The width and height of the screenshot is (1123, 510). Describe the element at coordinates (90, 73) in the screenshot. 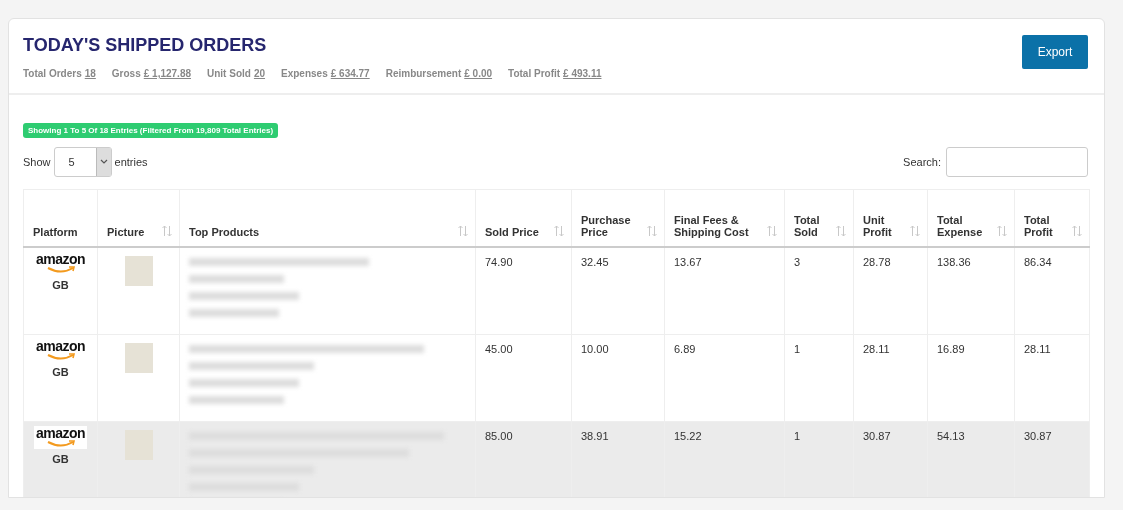

I see `stat-value: 18` at that location.